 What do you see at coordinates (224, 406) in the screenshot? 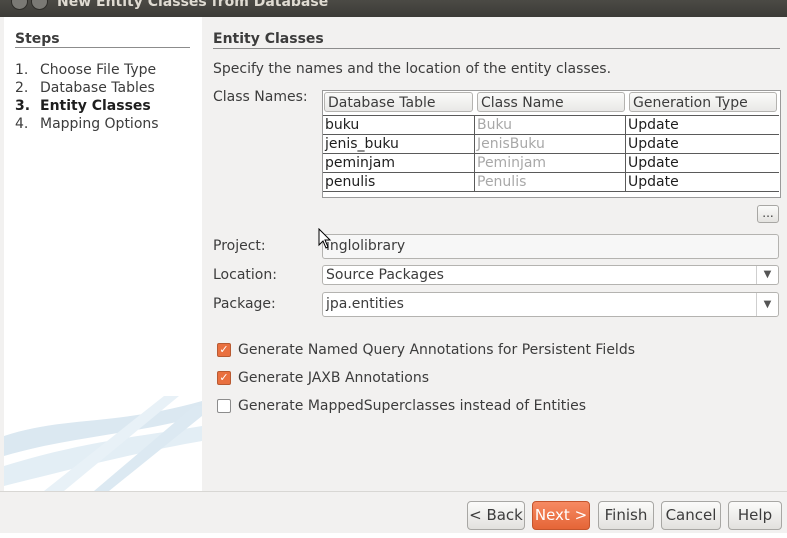
I see `mapped-superclasses-checkbox` at bounding box center [224, 406].